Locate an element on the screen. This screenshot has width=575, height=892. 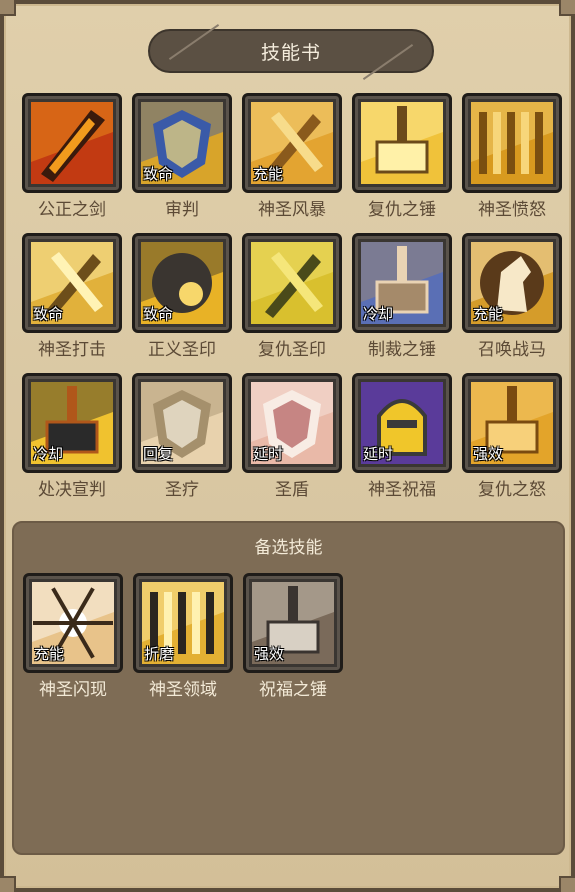
skill-tag: 折磨 is located at coordinates (159, 654).